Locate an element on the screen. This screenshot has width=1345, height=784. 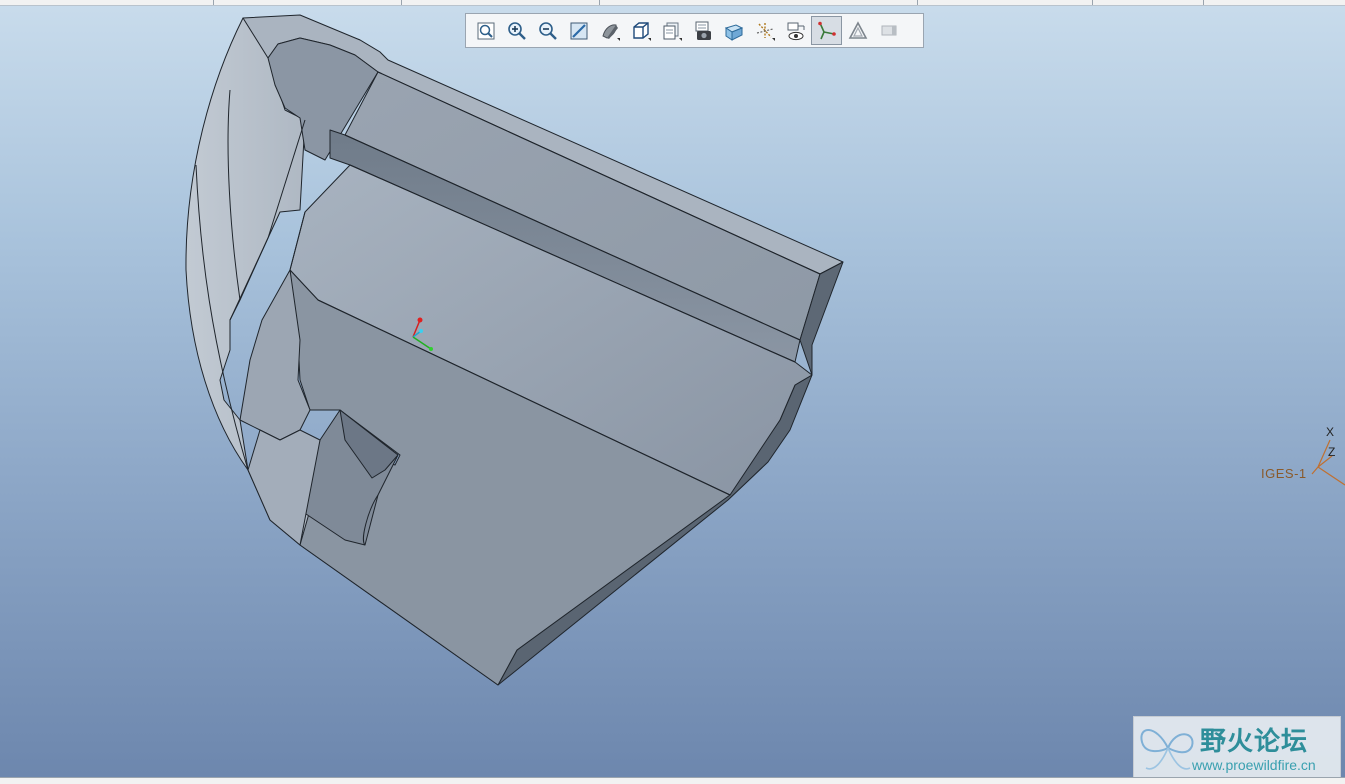
saved-views-button is located at coordinates (640, 30).